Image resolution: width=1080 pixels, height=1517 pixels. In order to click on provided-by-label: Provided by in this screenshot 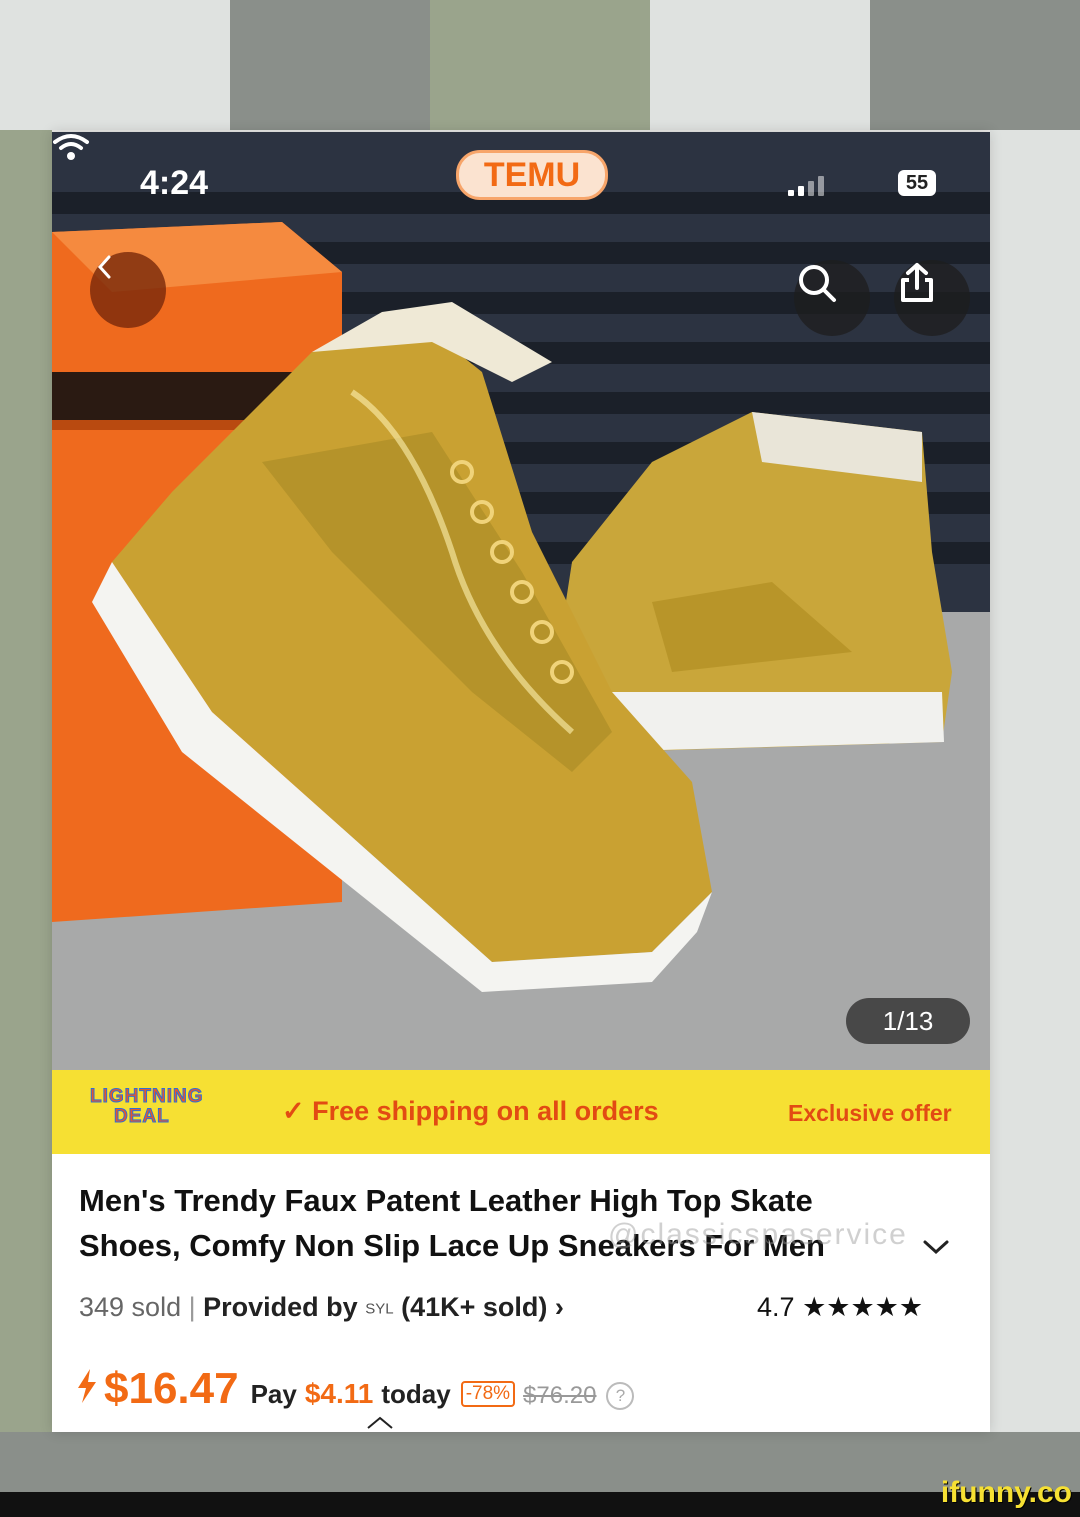, I will do `click(280, 1307)`.